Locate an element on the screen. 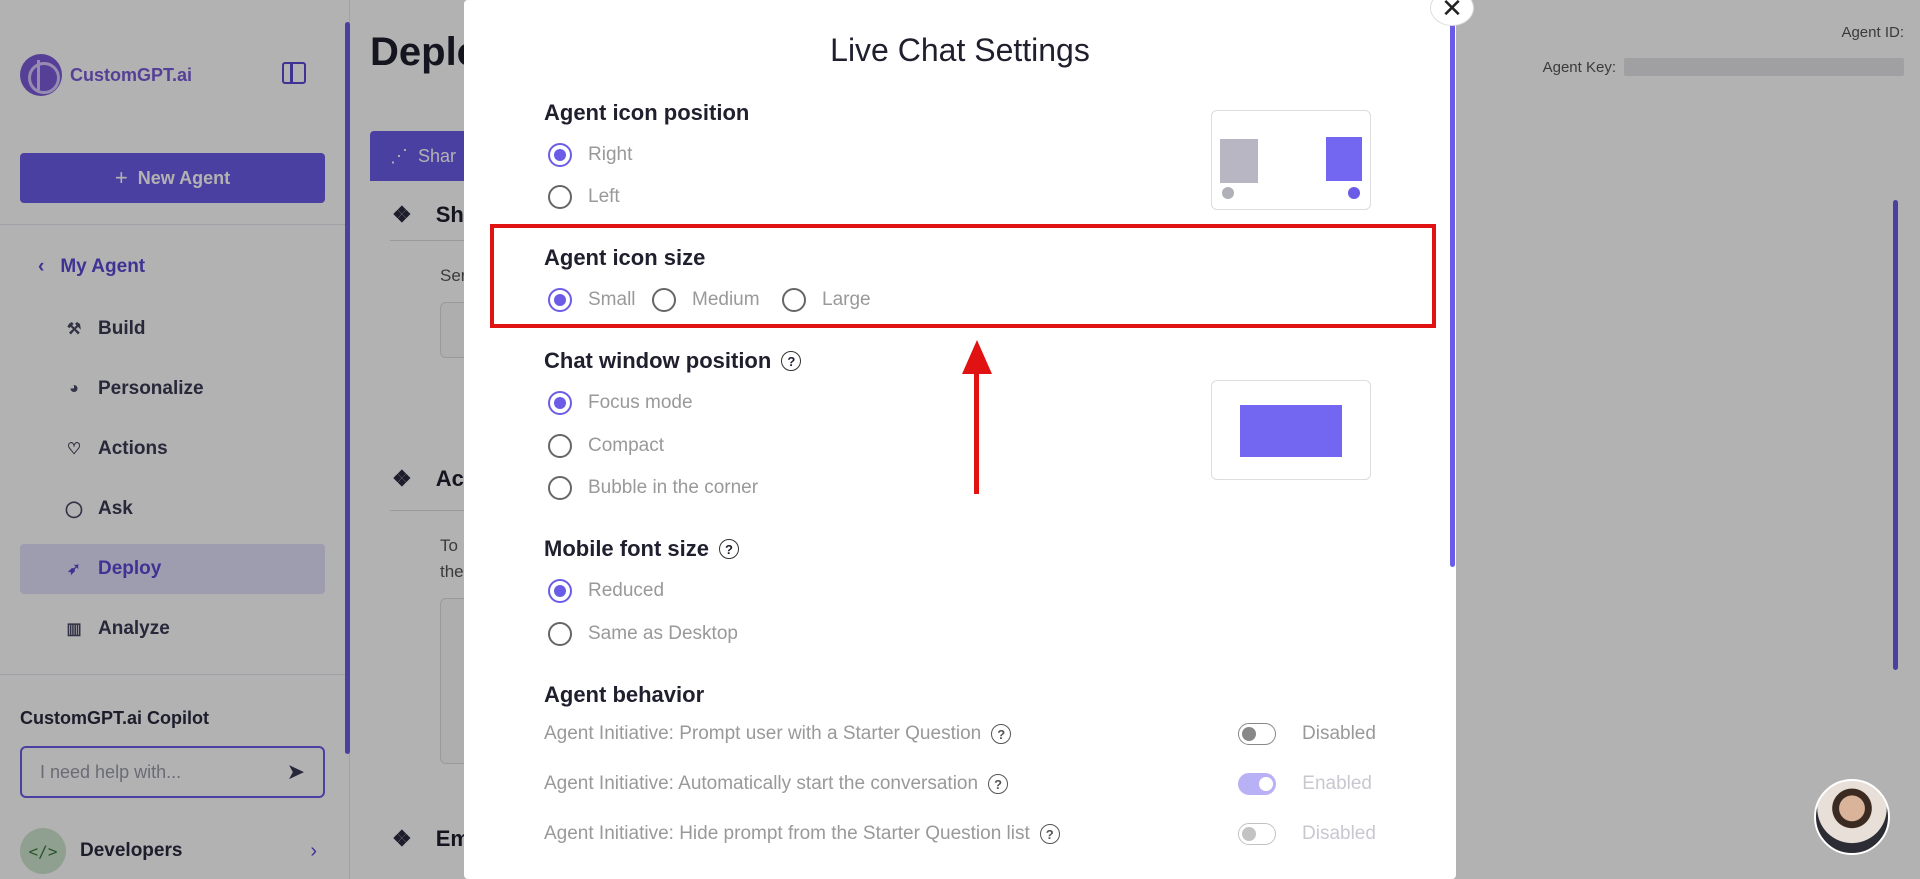 The height and width of the screenshot is (879, 1920). chat-window-preview is located at coordinates (1291, 430).